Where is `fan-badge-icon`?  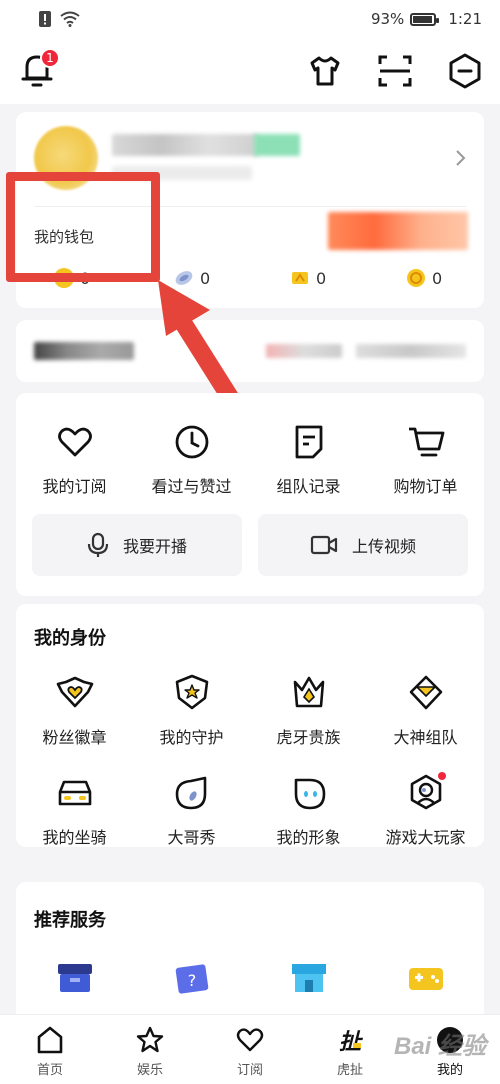 fan-badge-icon is located at coordinates (74, 692).